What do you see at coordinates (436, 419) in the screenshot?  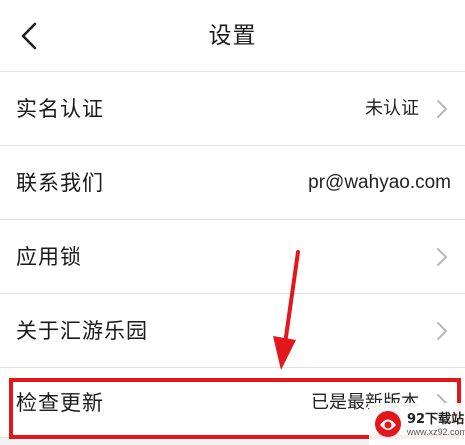 I see `watermark-title: 92下载站` at bounding box center [436, 419].